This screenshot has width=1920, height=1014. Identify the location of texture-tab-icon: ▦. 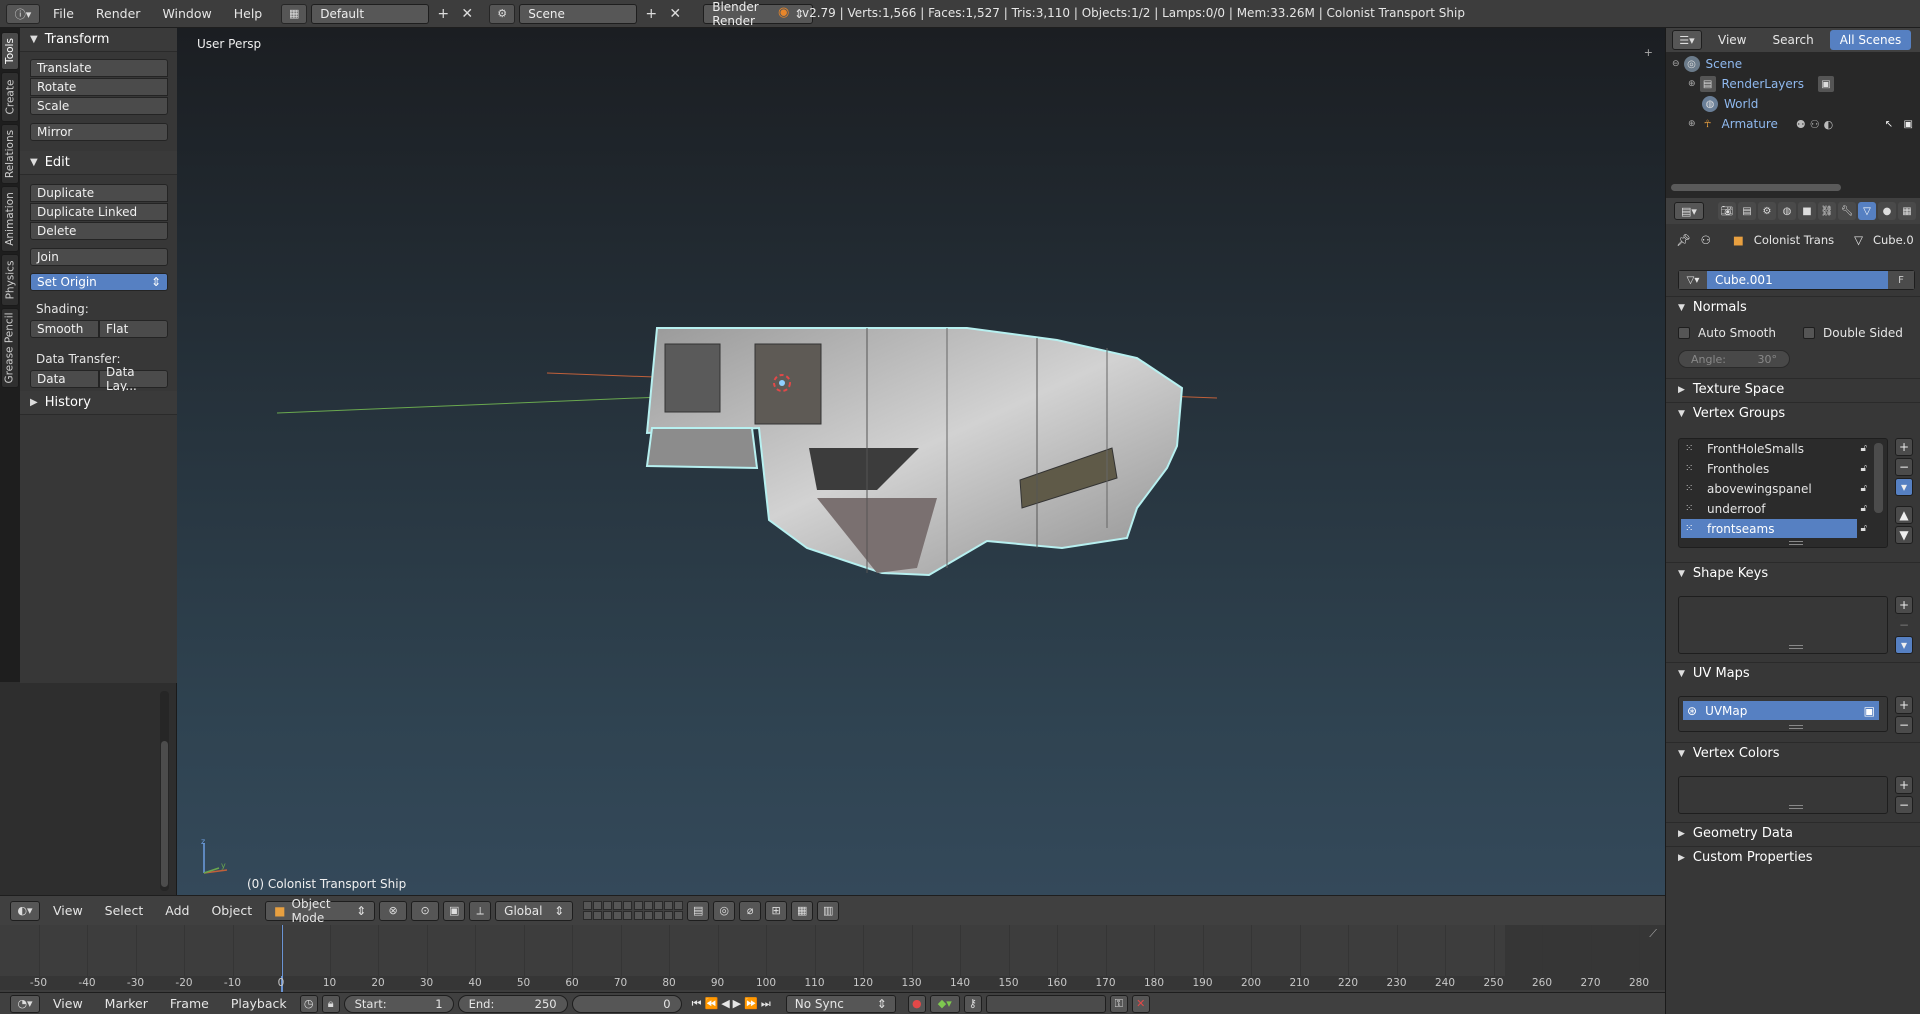
(1907, 211).